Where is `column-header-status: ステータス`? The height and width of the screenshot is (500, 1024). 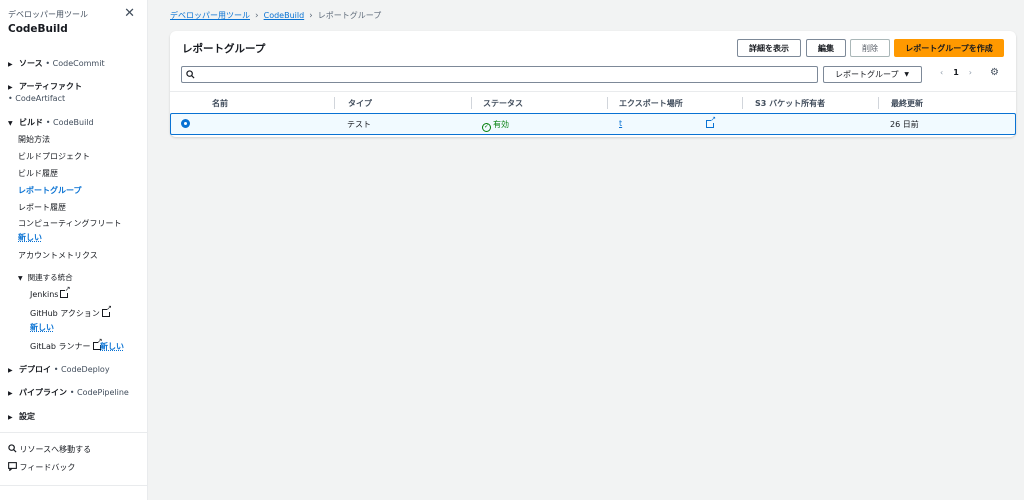 column-header-status: ステータス is located at coordinates (503, 103).